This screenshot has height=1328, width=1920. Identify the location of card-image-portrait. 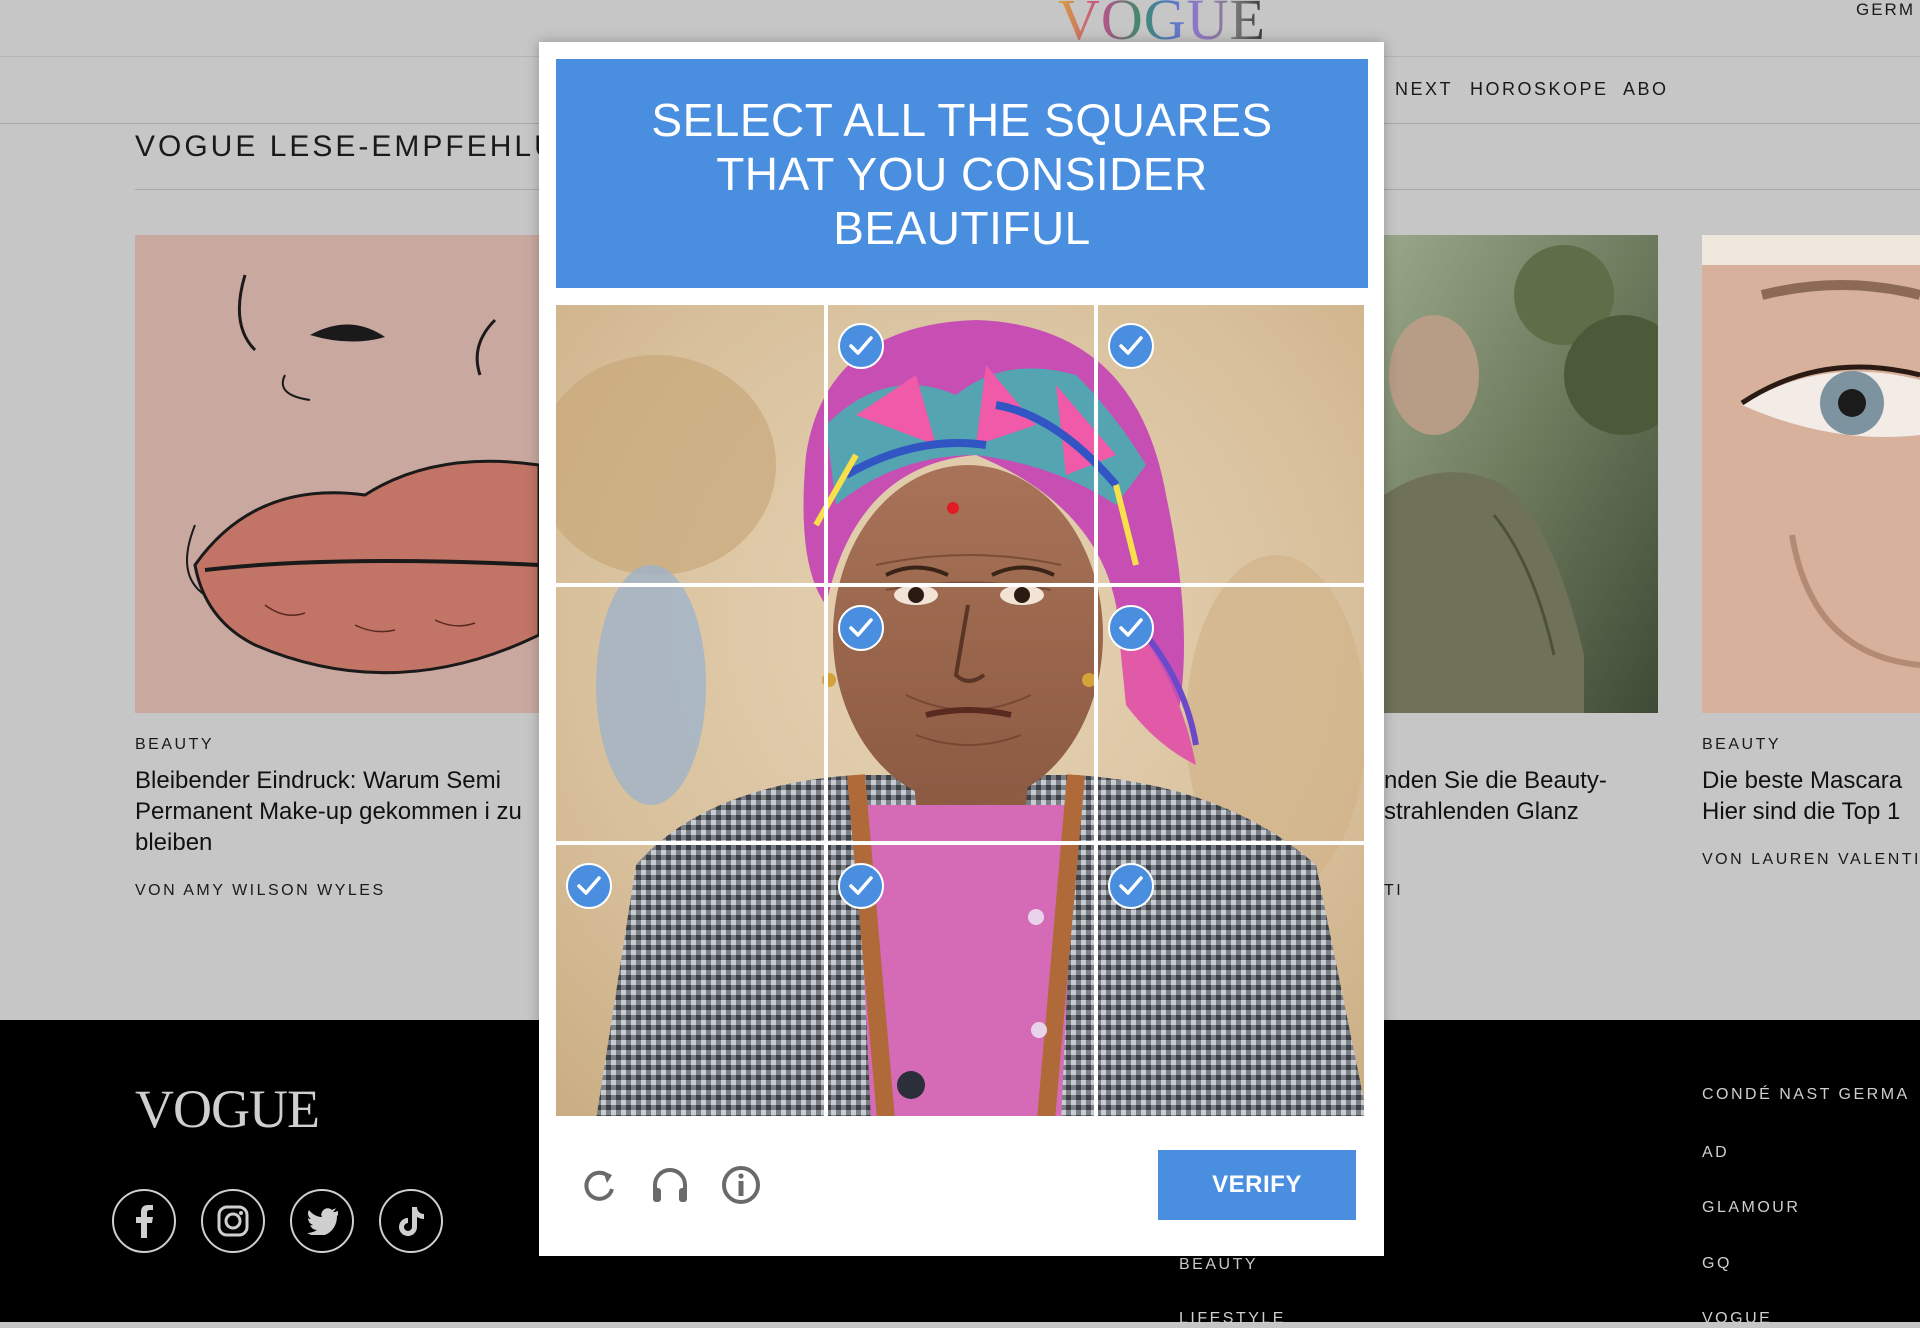
(1521, 474).